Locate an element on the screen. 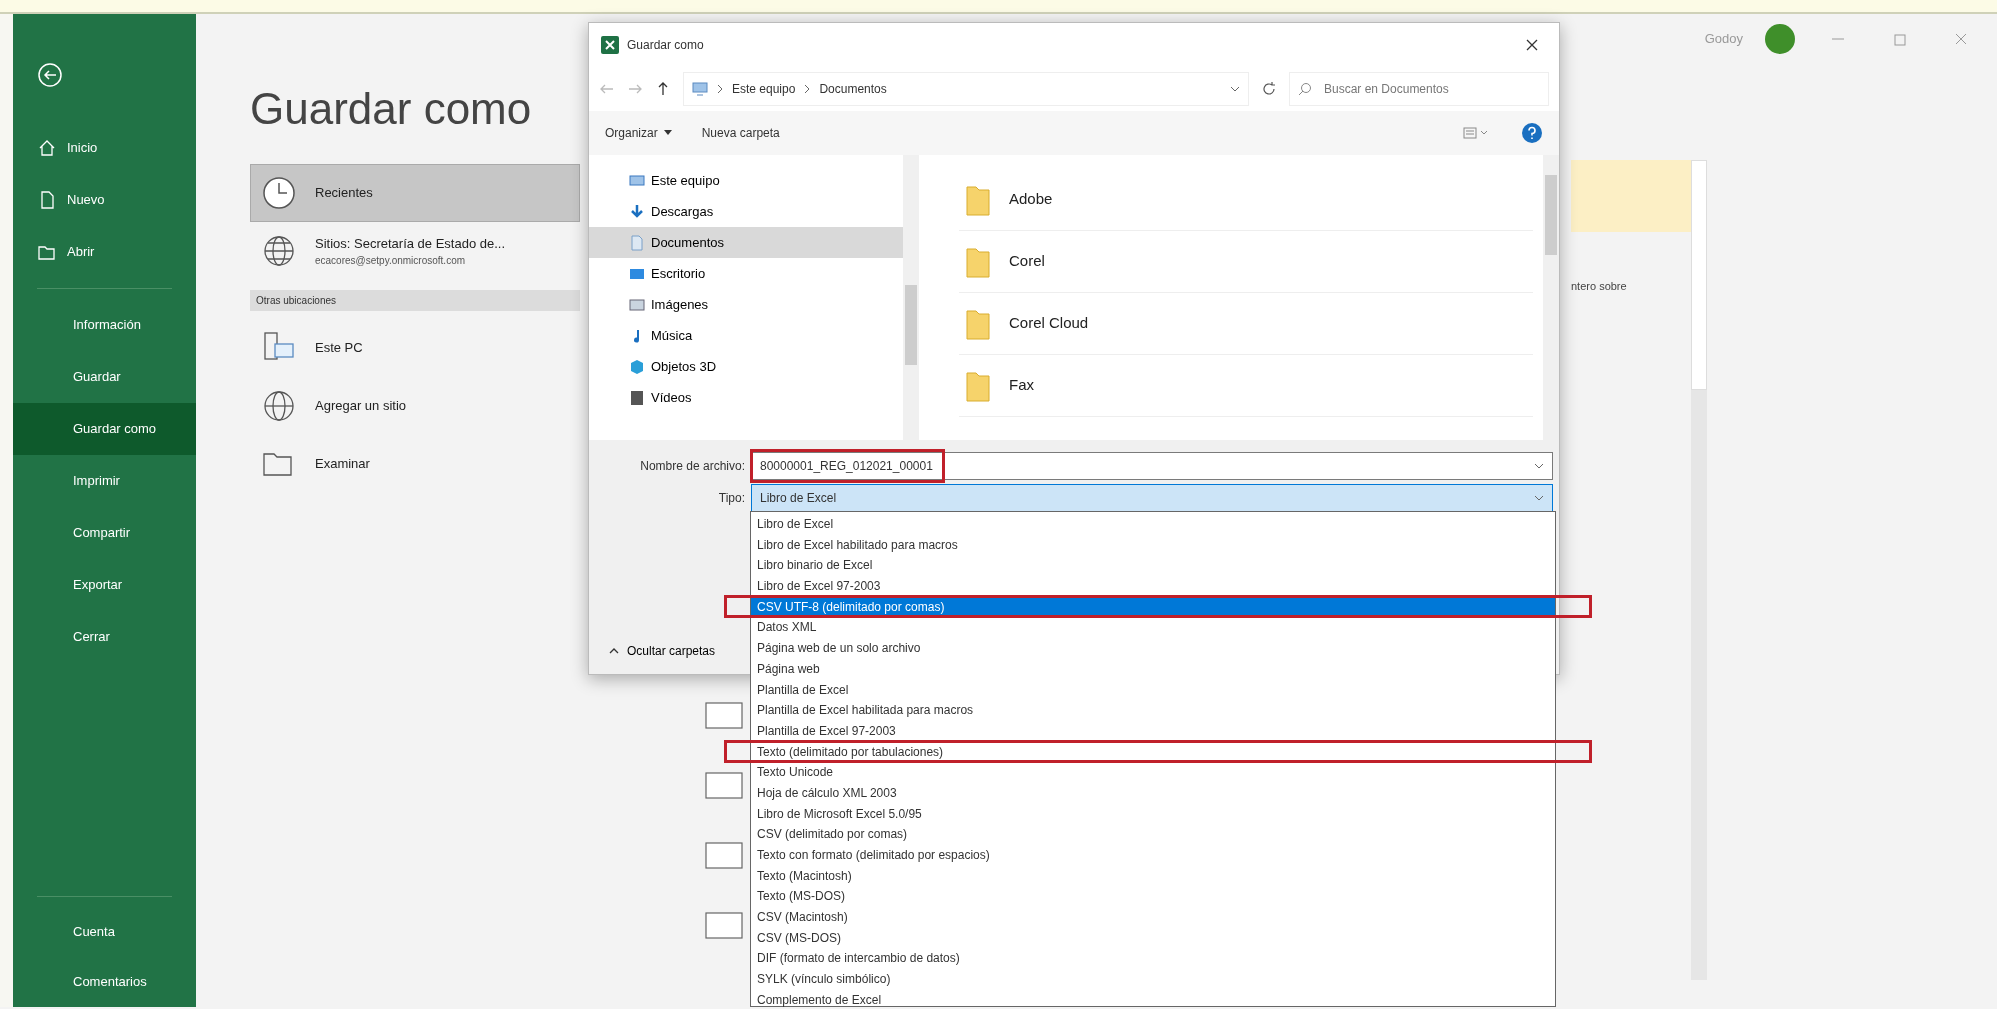 Image resolution: width=1997 pixels, height=1009 pixels. sidebar-item: Guardar como is located at coordinates (104, 429).